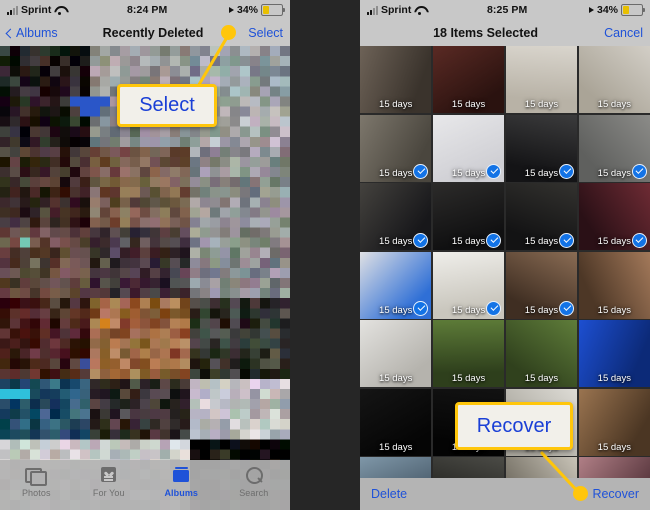 The height and width of the screenshot is (510, 650). What do you see at coordinates (167, 105) in the screenshot?
I see `select-callout: Select` at bounding box center [167, 105].